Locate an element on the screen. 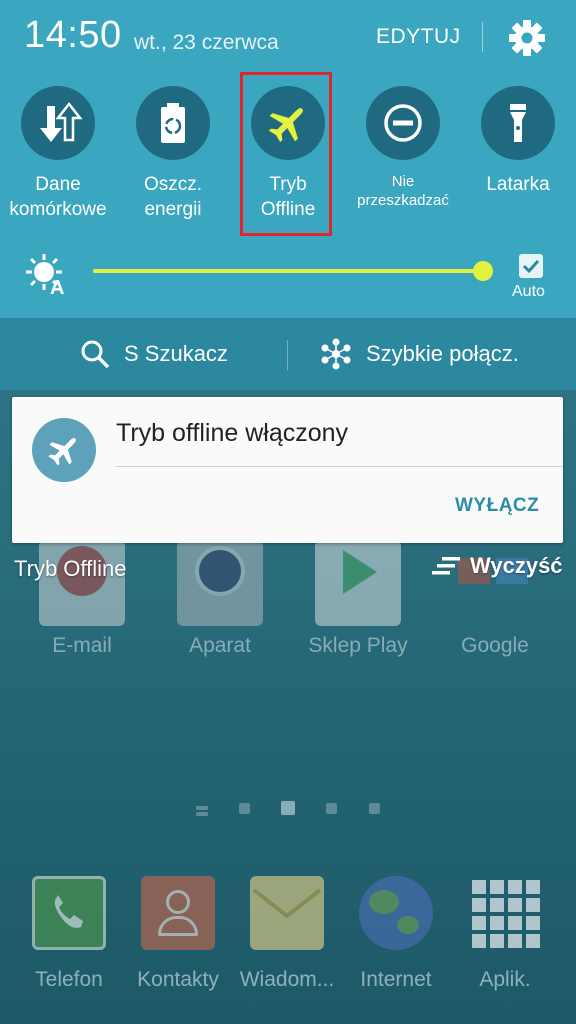 This screenshot has width=576, height=1024. toggle-mobile-data: Dane komórkowe is located at coordinates (58, 154).